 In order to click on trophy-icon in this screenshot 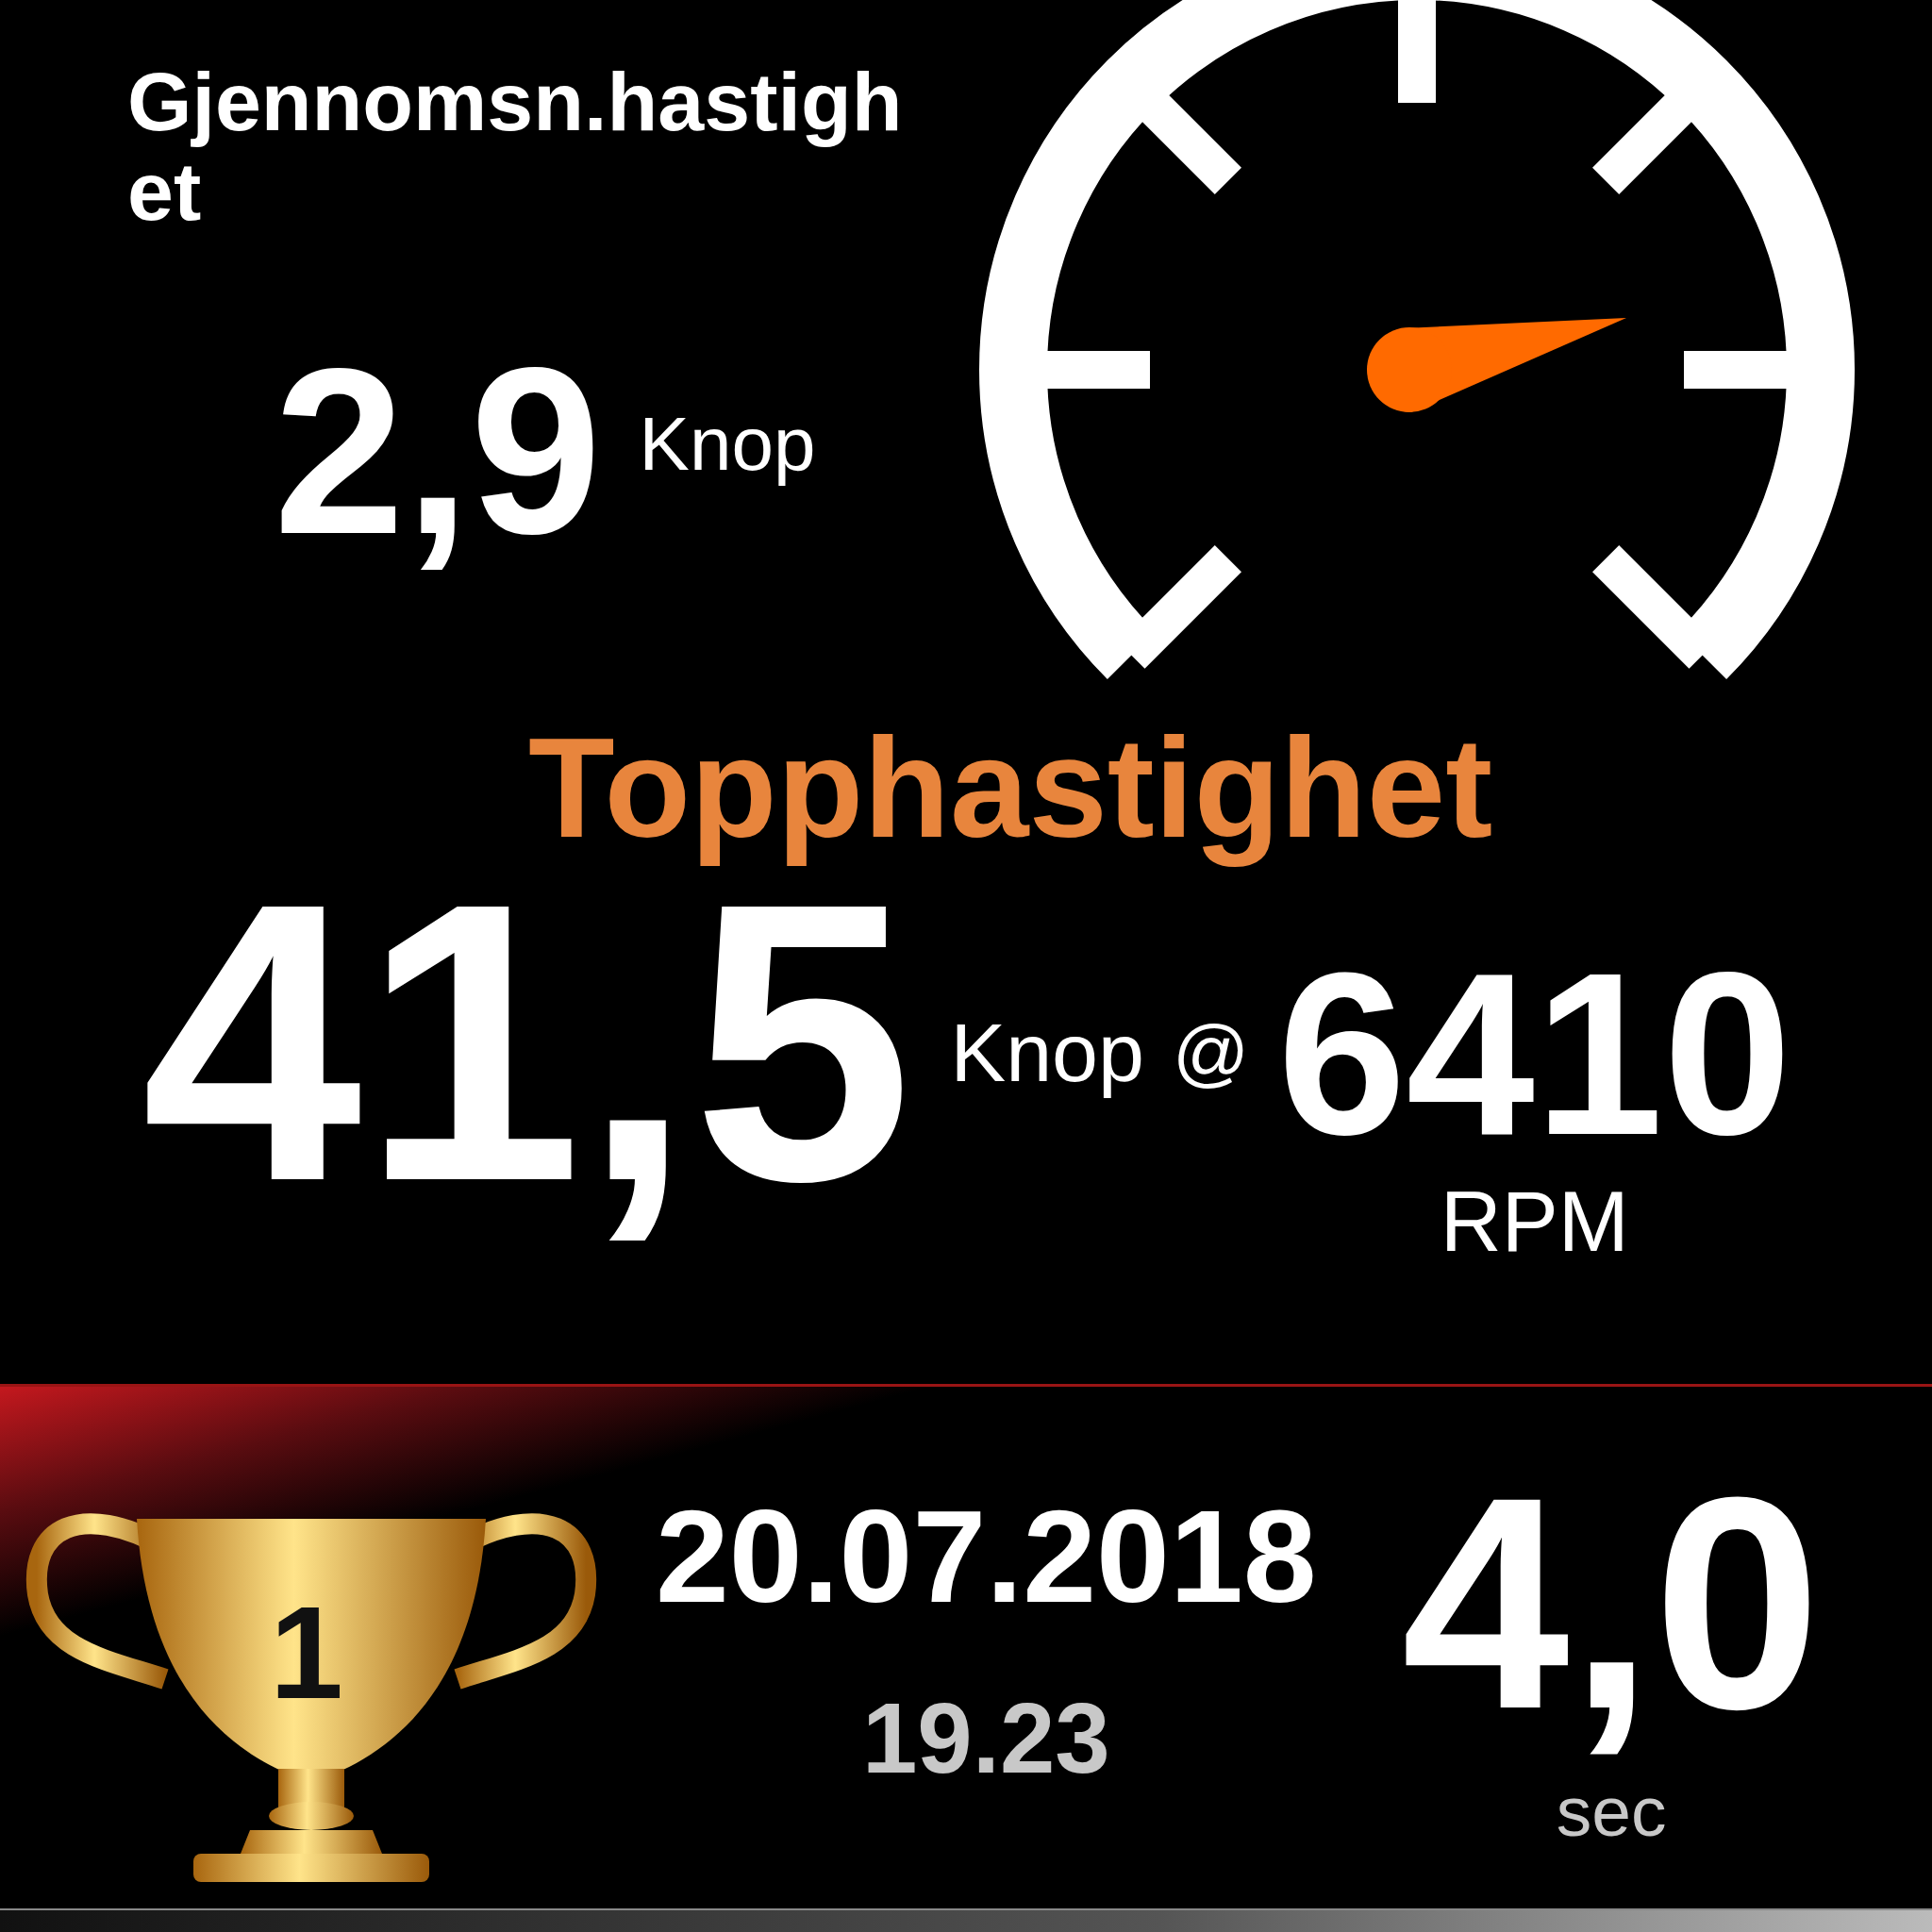, I will do `click(311, 1697)`.